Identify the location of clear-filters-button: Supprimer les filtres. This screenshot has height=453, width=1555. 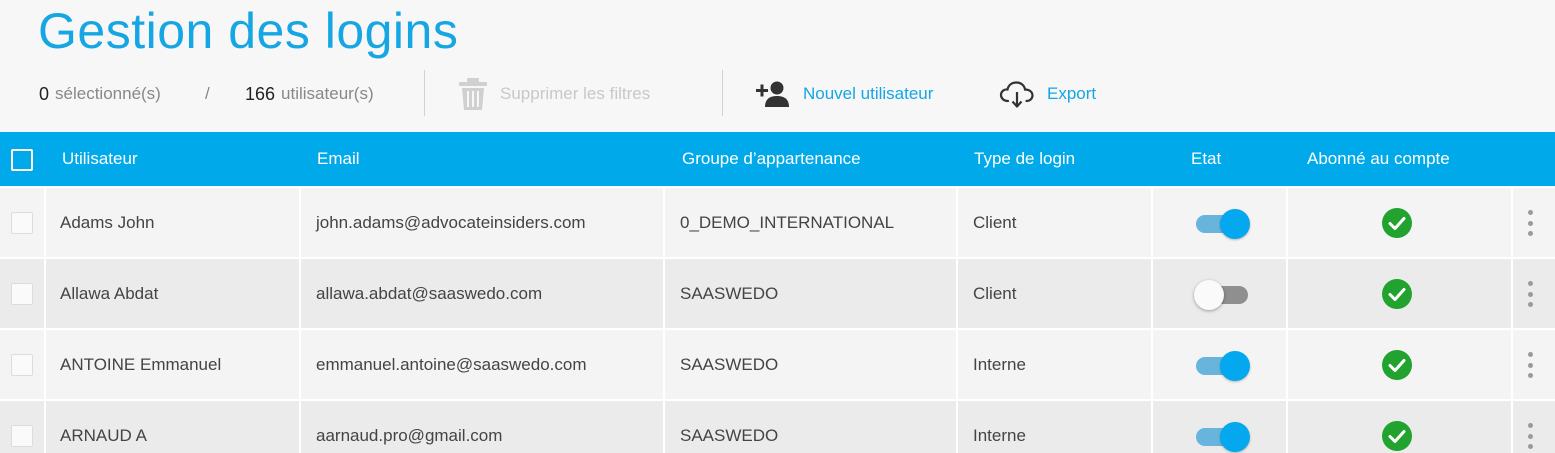
(554, 94).